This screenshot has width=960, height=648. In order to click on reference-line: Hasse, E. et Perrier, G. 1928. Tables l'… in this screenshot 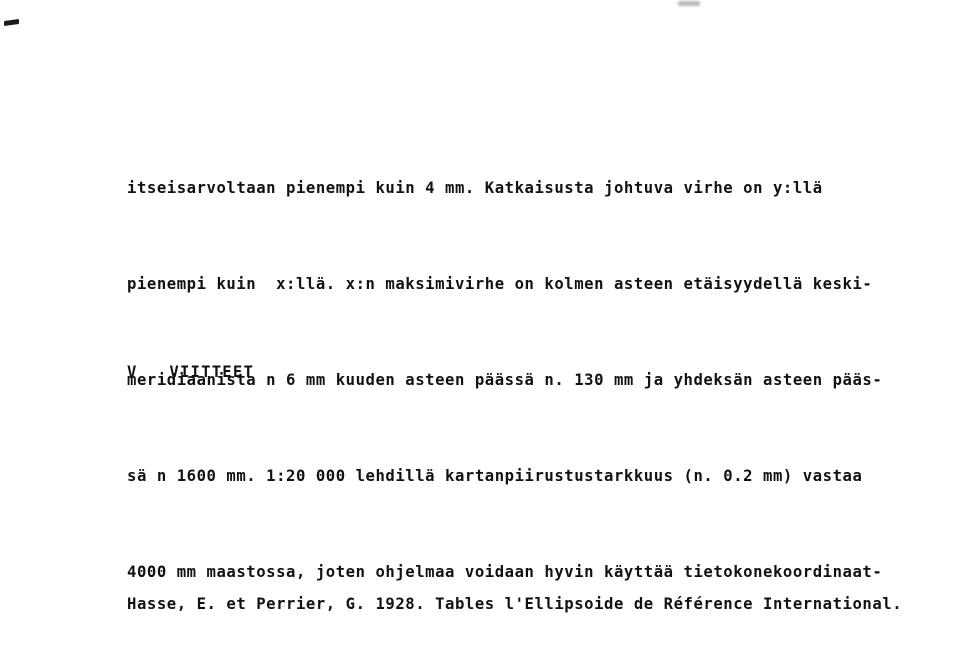, I will do `click(515, 604)`.